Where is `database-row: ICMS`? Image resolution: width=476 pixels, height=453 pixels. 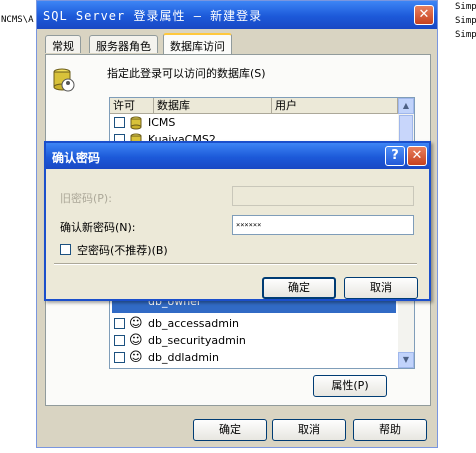 database-row: ICMS is located at coordinates (254, 123).